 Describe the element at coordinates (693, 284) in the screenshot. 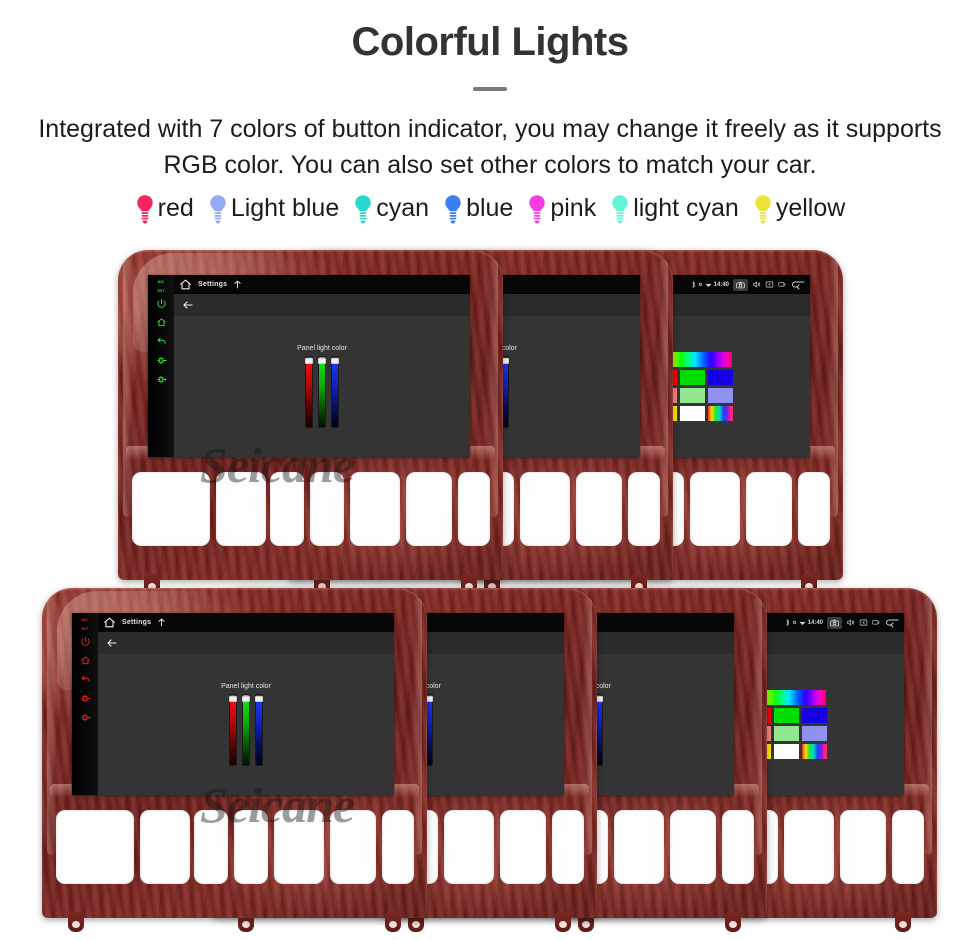

I see `bluetooth-icon` at that location.